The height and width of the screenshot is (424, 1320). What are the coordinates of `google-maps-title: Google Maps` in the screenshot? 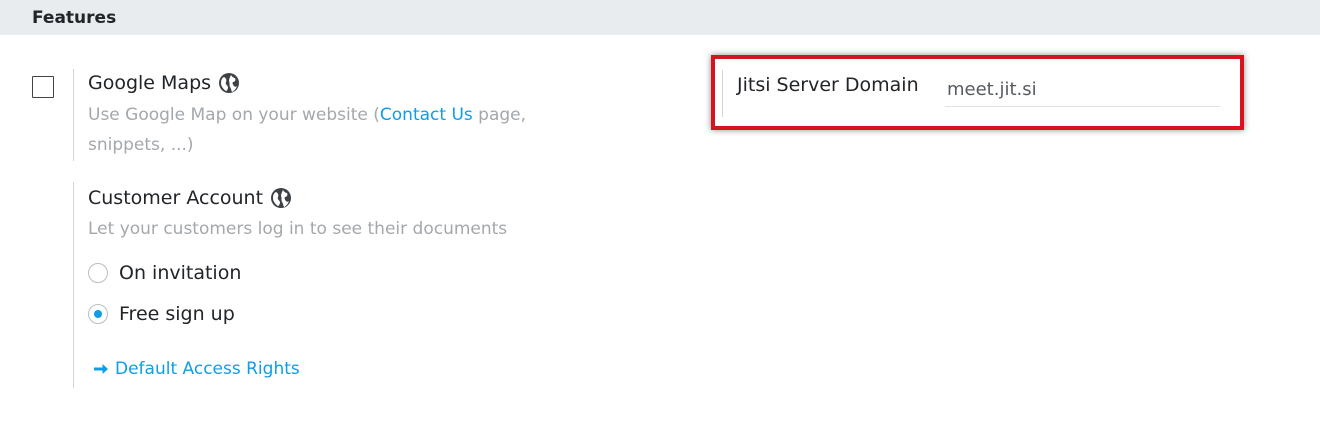 It's located at (150, 83).